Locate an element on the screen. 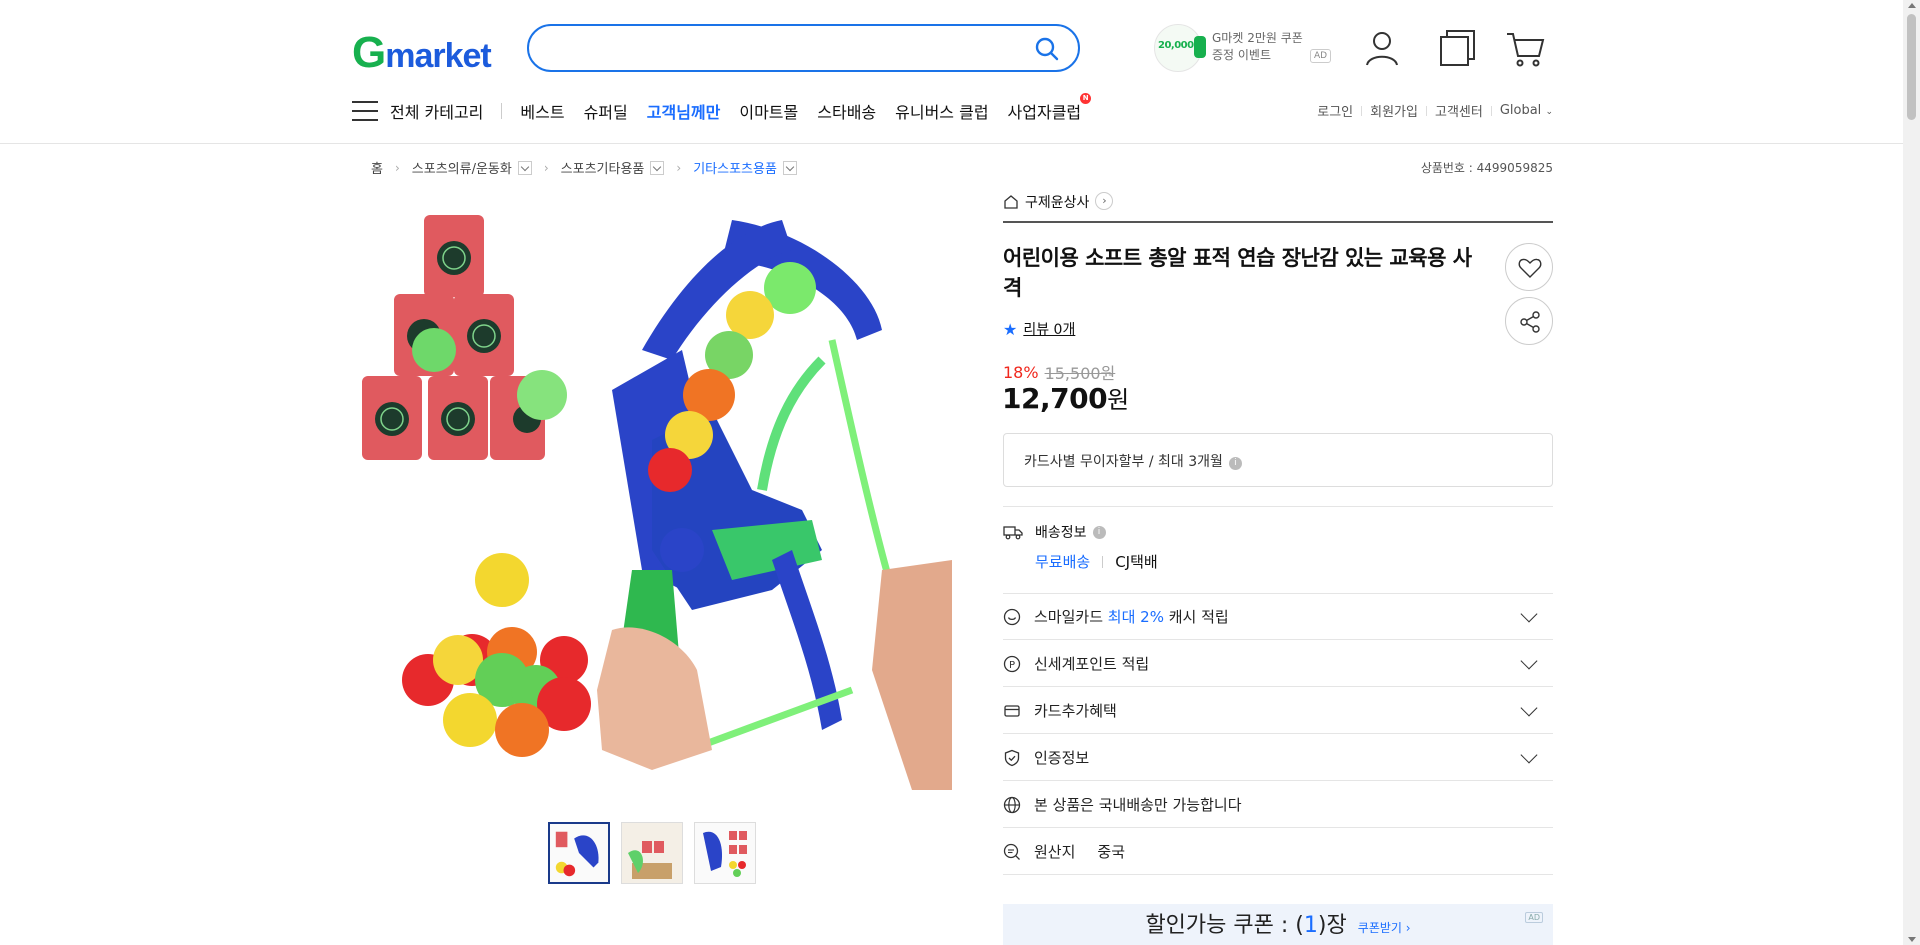 The image size is (1920, 945). sale-price: 12,700원 is located at coordinates (1065, 398).